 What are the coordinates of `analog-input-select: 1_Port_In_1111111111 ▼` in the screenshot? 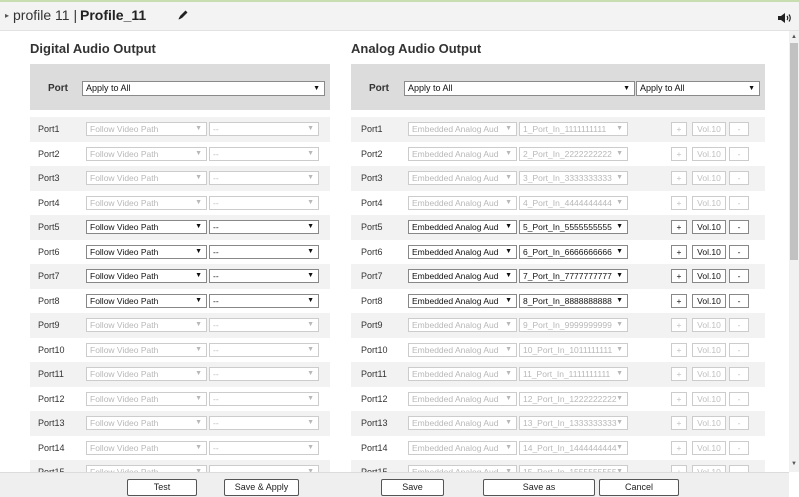 It's located at (573, 129).